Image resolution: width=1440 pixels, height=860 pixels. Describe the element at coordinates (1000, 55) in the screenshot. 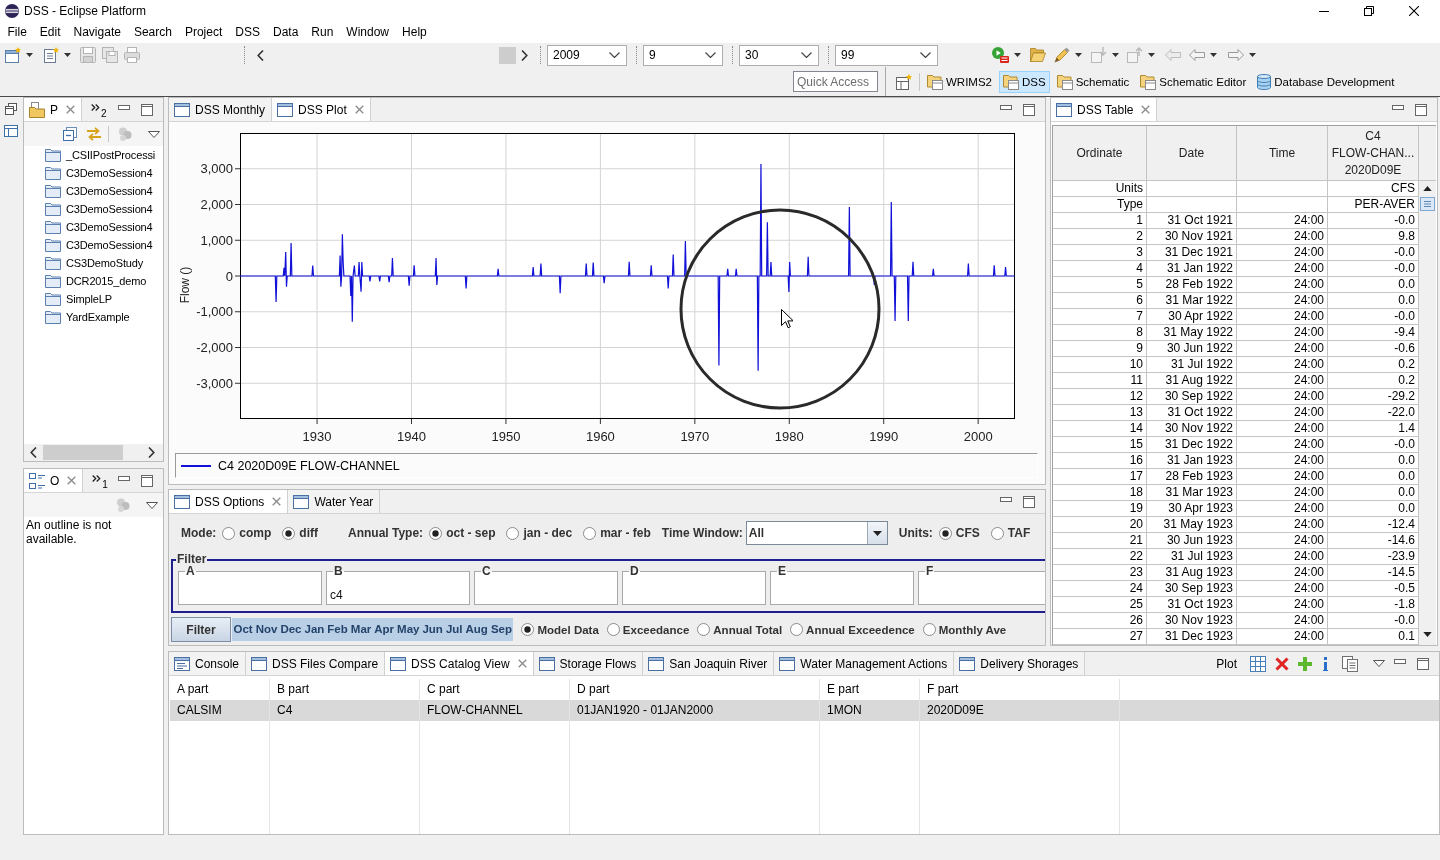

I see `play-icon` at that location.